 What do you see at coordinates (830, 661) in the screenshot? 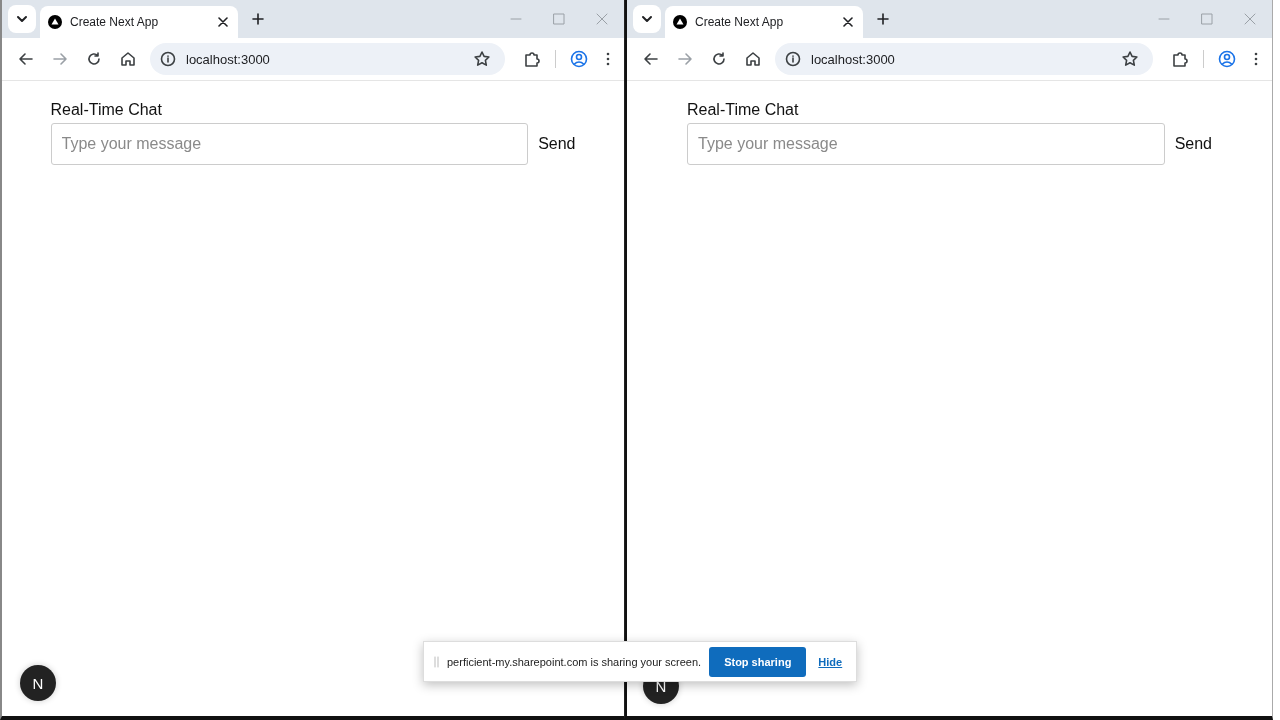
I see `hide-link: Hide` at bounding box center [830, 661].